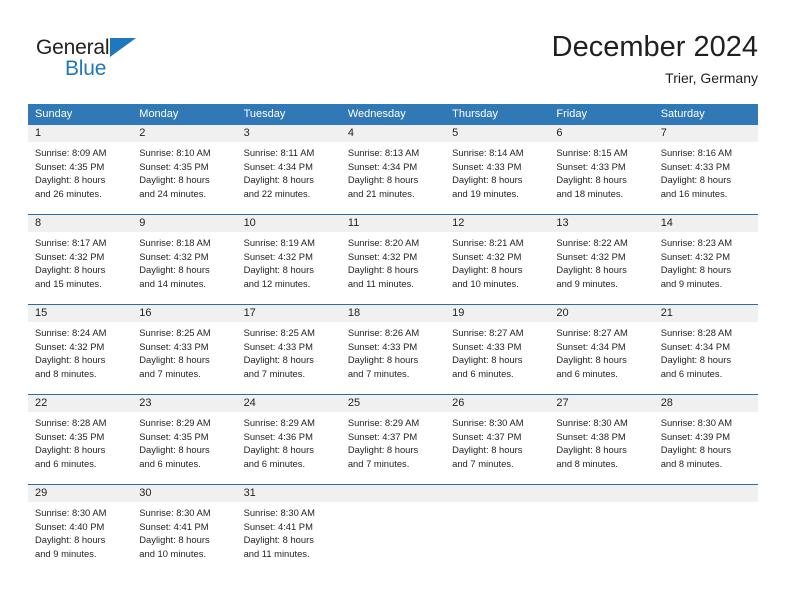  Describe the element at coordinates (705, 313) in the screenshot. I see `day-number-band: 21` at that location.